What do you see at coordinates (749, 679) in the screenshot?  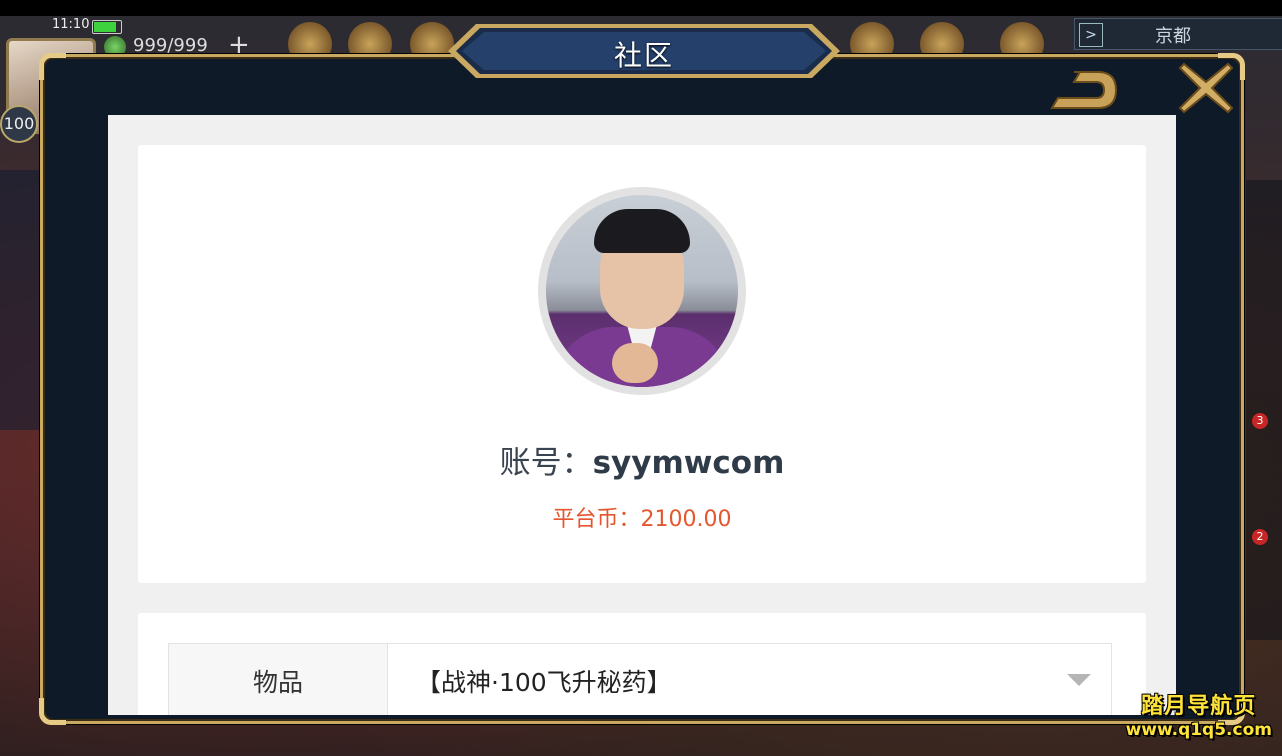 I see `item-select: 【战神·100飞升秘药】` at bounding box center [749, 679].